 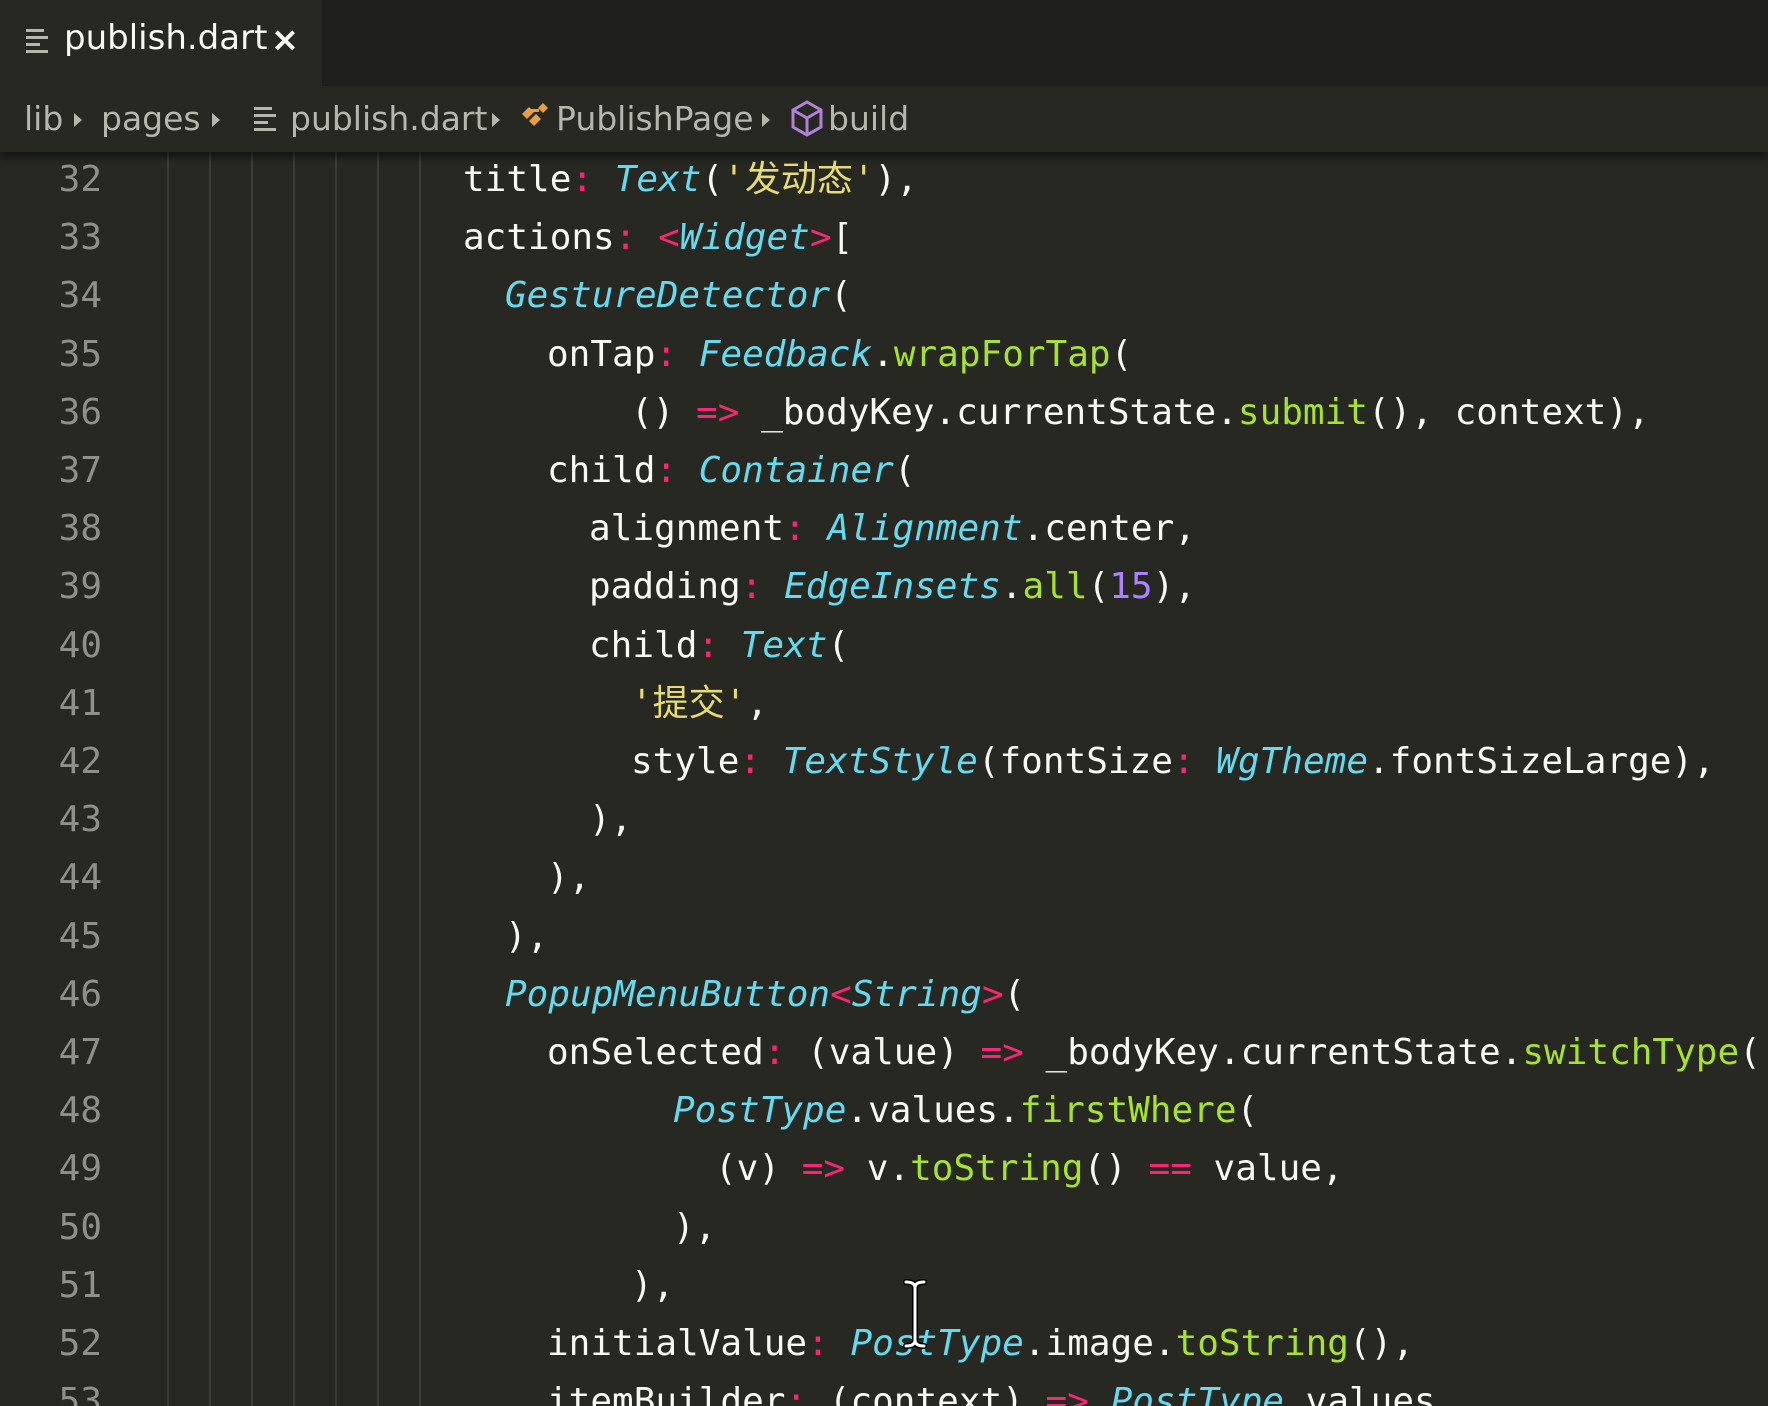 What do you see at coordinates (658, 238) in the screenshot?
I see `code-line: actions: <Widget>[` at bounding box center [658, 238].